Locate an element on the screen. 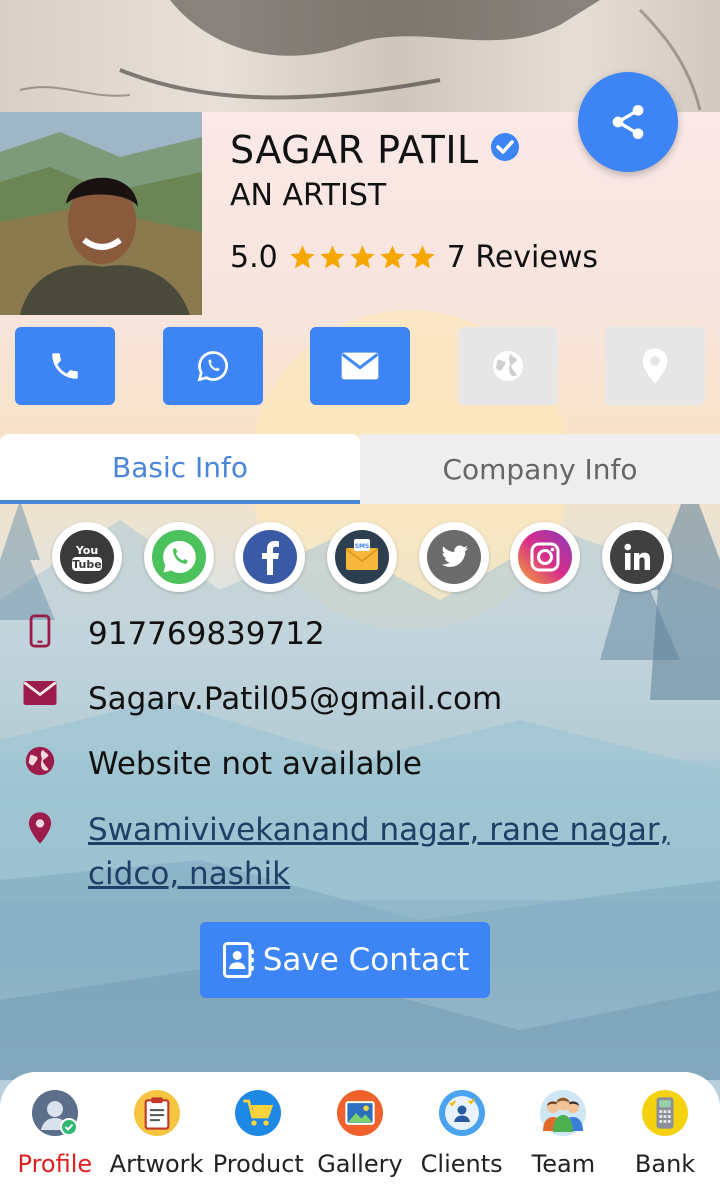  share-button is located at coordinates (628, 122).